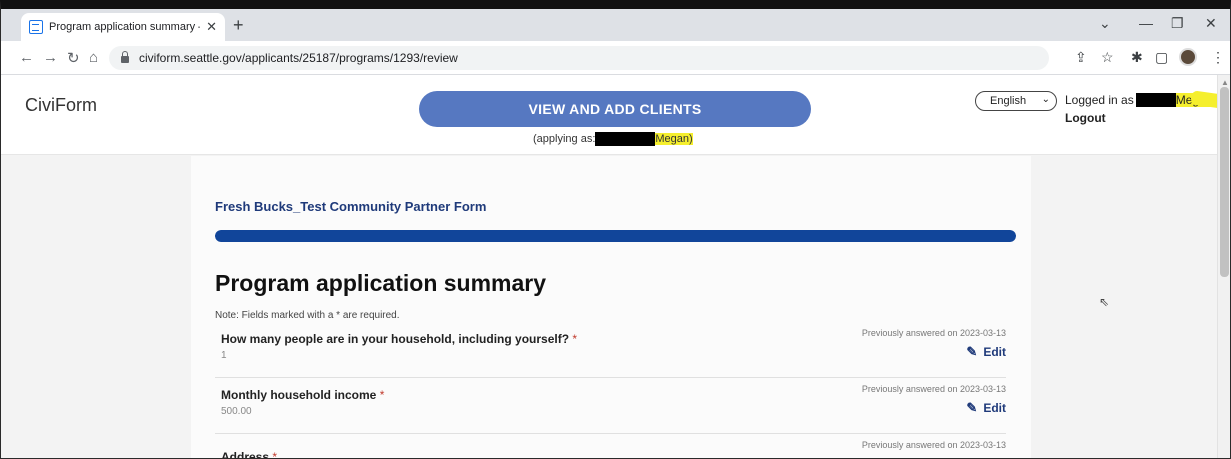 Image resolution: width=1231 pixels, height=459 pixels. What do you see at coordinates (26, 57) in the screenshot?
I see `back-icon: ←` at bounding box center [26, 57].